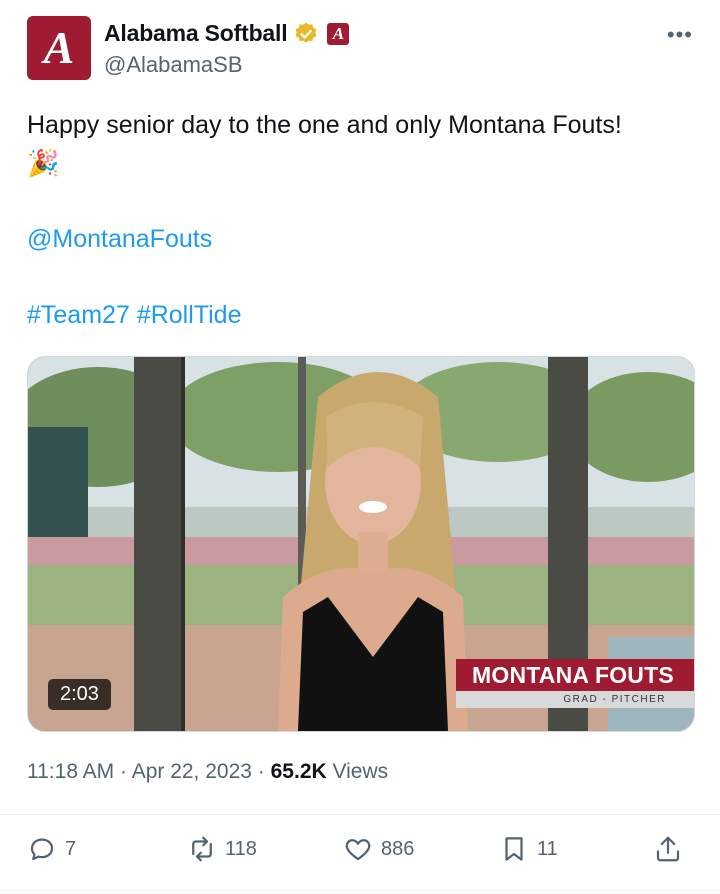 This screenshot has width=720, height=894. I want to click on post-date: Apr 22, 2023, so click(192, 771).